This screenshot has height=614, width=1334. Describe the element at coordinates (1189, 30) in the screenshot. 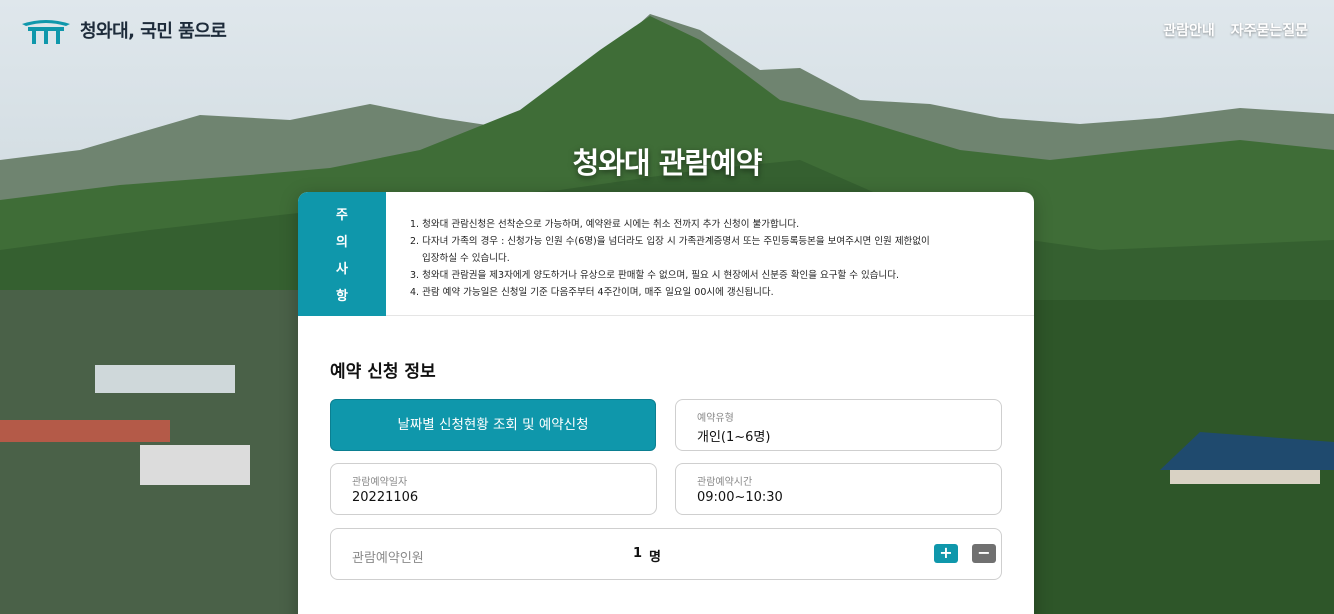

I see `nav-visit-guide: 관람안내` at that location.